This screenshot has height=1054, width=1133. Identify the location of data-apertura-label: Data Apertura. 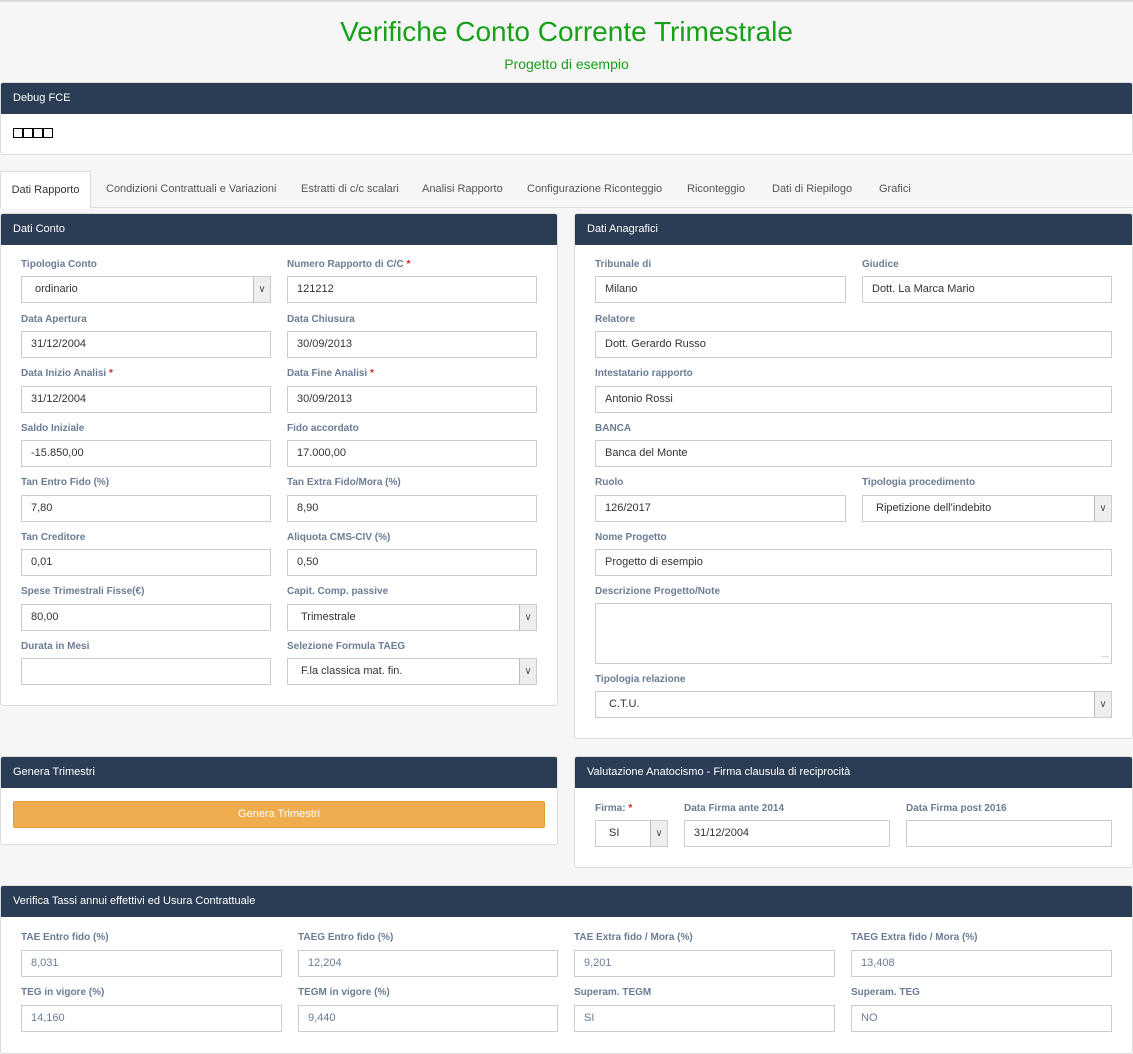
(54, 319).